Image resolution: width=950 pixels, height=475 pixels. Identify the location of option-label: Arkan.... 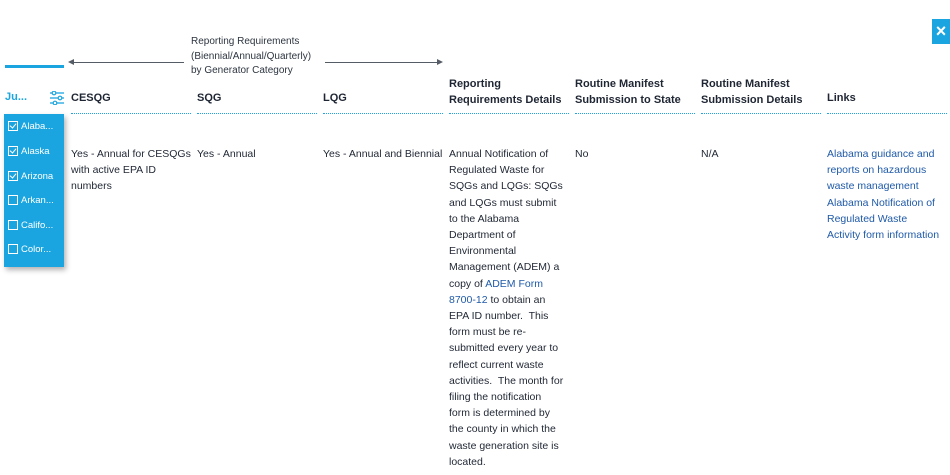
(37, 200).